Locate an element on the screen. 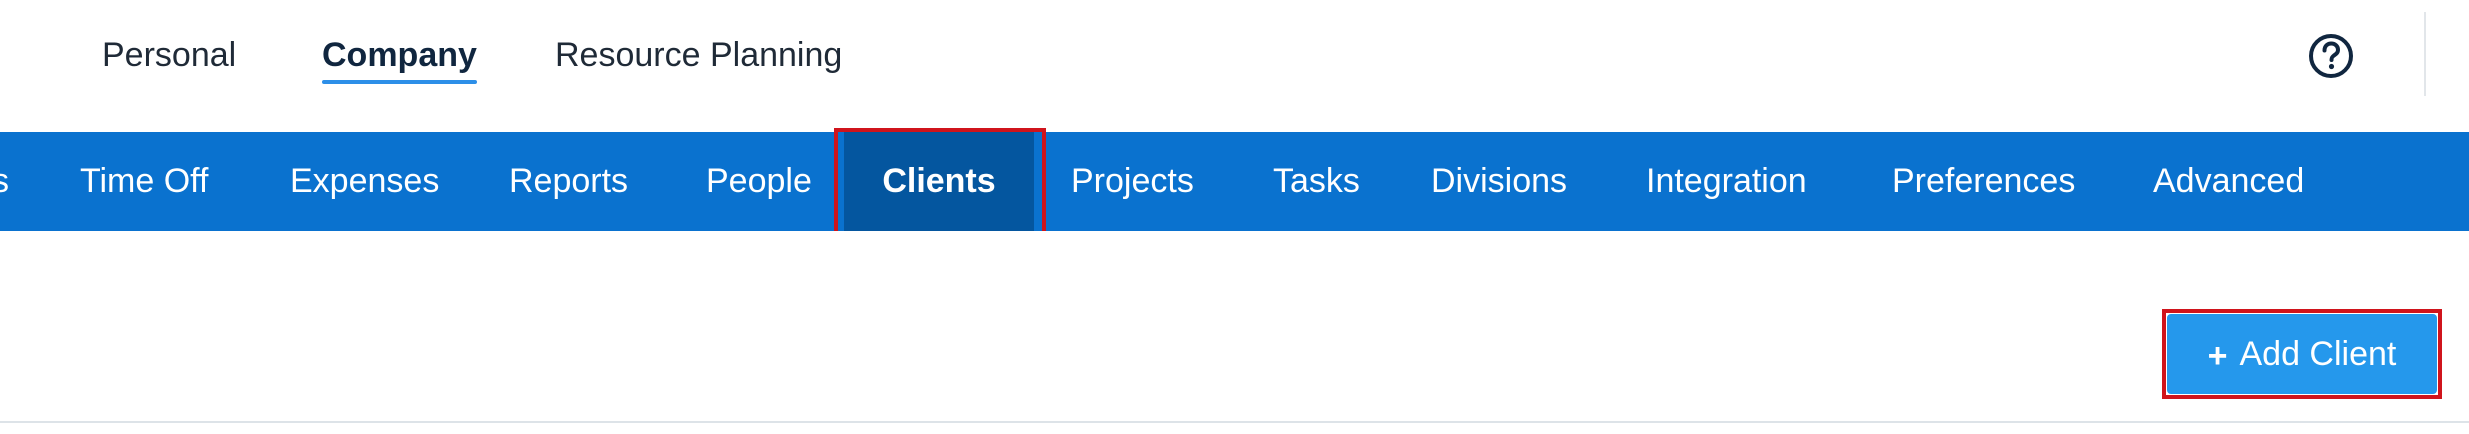 The height and width of the screenshot is (434, 2469). tab-personal: Personal is located at coordinates (169, 55).